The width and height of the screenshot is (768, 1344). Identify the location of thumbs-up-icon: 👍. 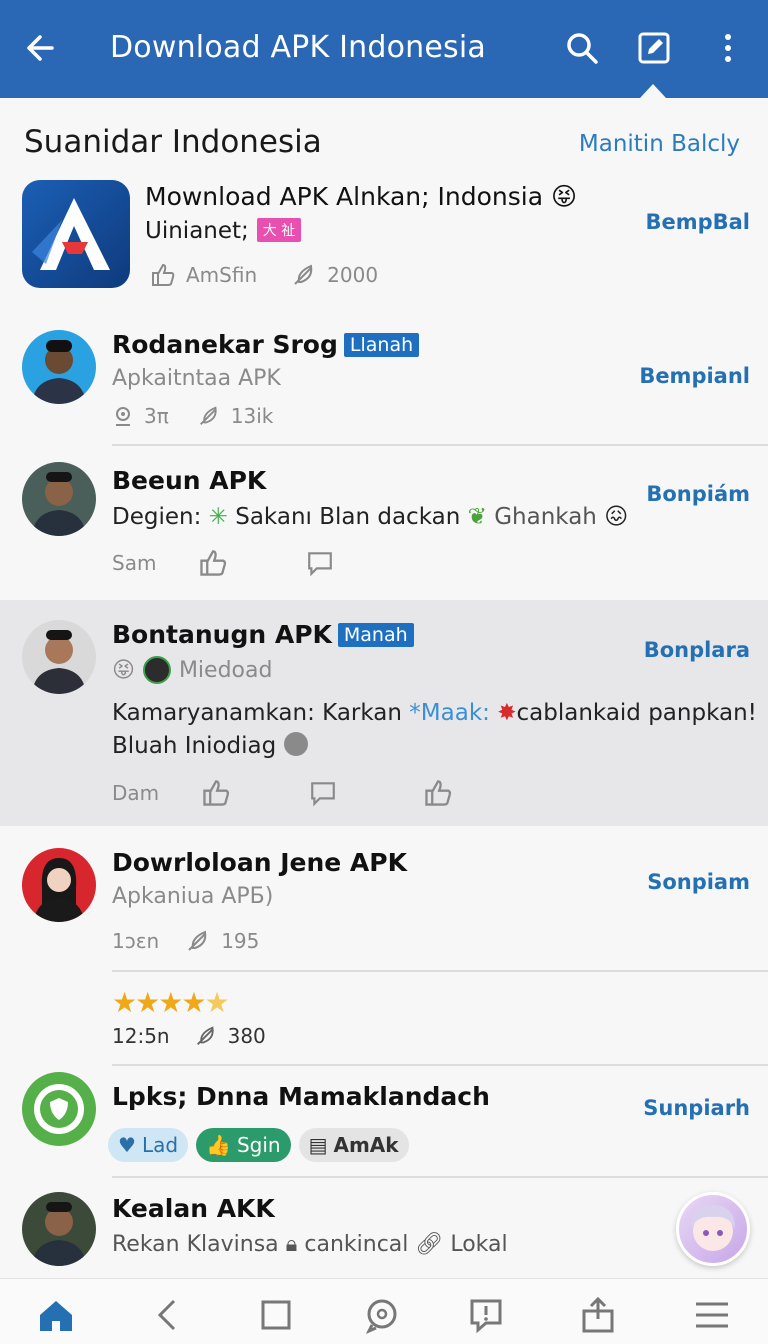
(218, 1145).